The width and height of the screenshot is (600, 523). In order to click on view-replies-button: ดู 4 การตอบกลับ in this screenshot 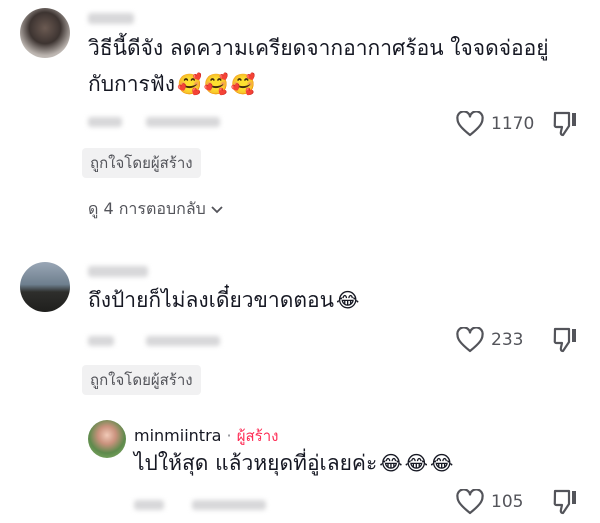, I will do `click(156, 209)`.